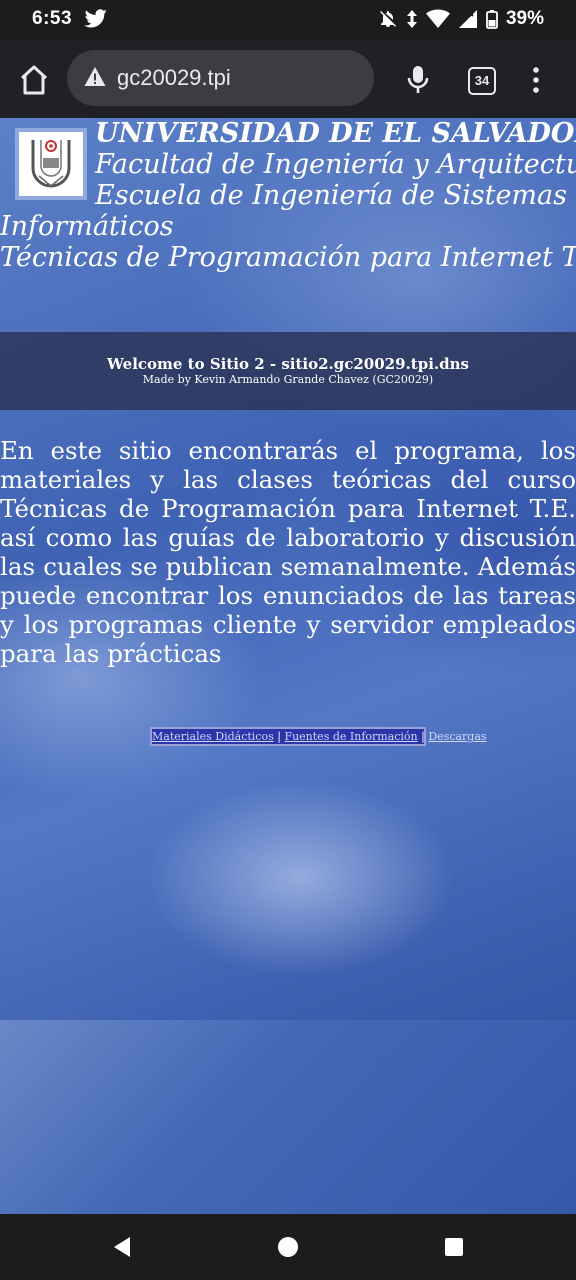 This screenshot has height=1280, width=576. What do you see at coordinates (387, 19) in the screenshot?
I see `bell-off-icon` at bounding box center [387, 19].